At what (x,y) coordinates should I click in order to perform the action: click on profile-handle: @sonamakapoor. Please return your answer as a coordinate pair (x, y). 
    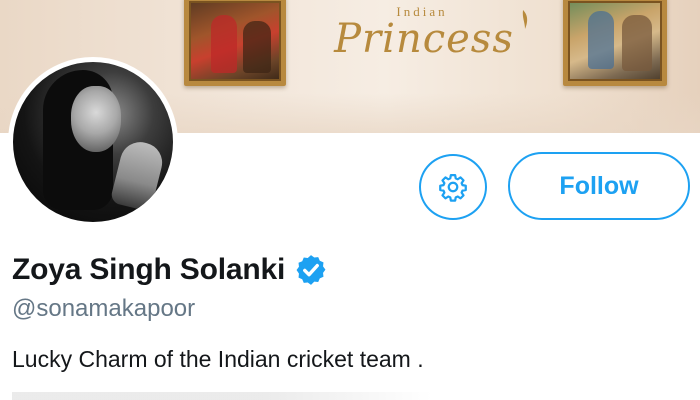
    Looking at the image, I should click on (103, 309).